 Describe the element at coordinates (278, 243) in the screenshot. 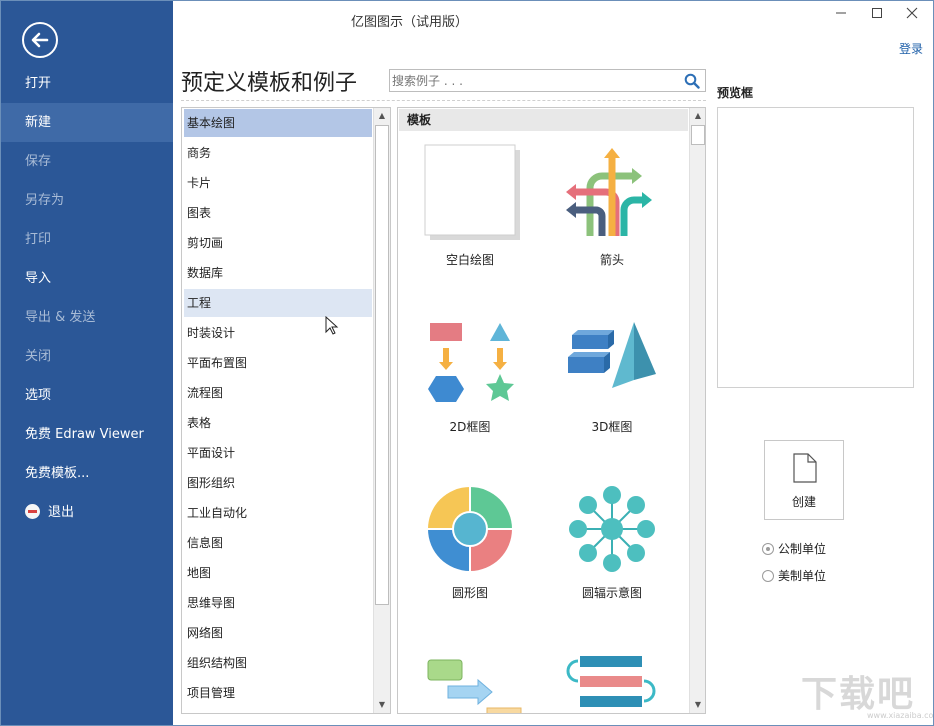

I see `category-item: 剪切画` at that location.